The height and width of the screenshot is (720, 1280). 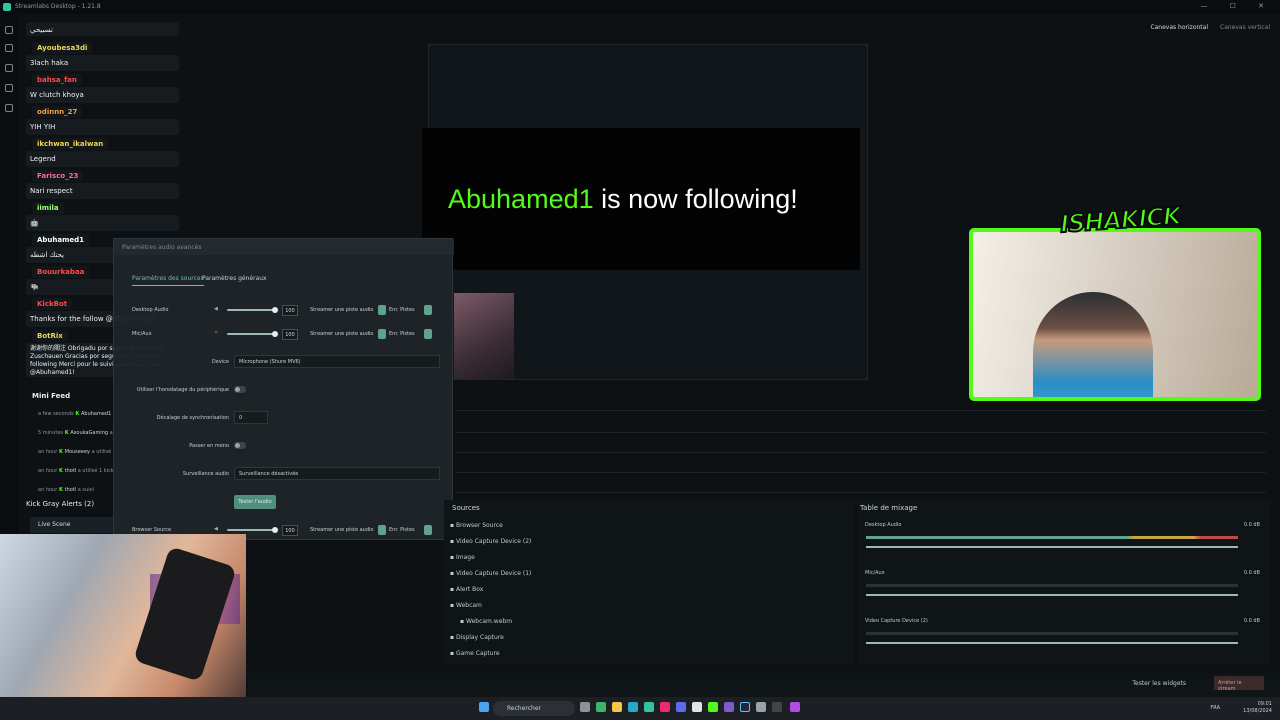 What do you see at coordinates (623, 199) in the screenshot?
I see `follow-alert-text: Abuhamed1 is now following!` at bounding box center [623, 199].